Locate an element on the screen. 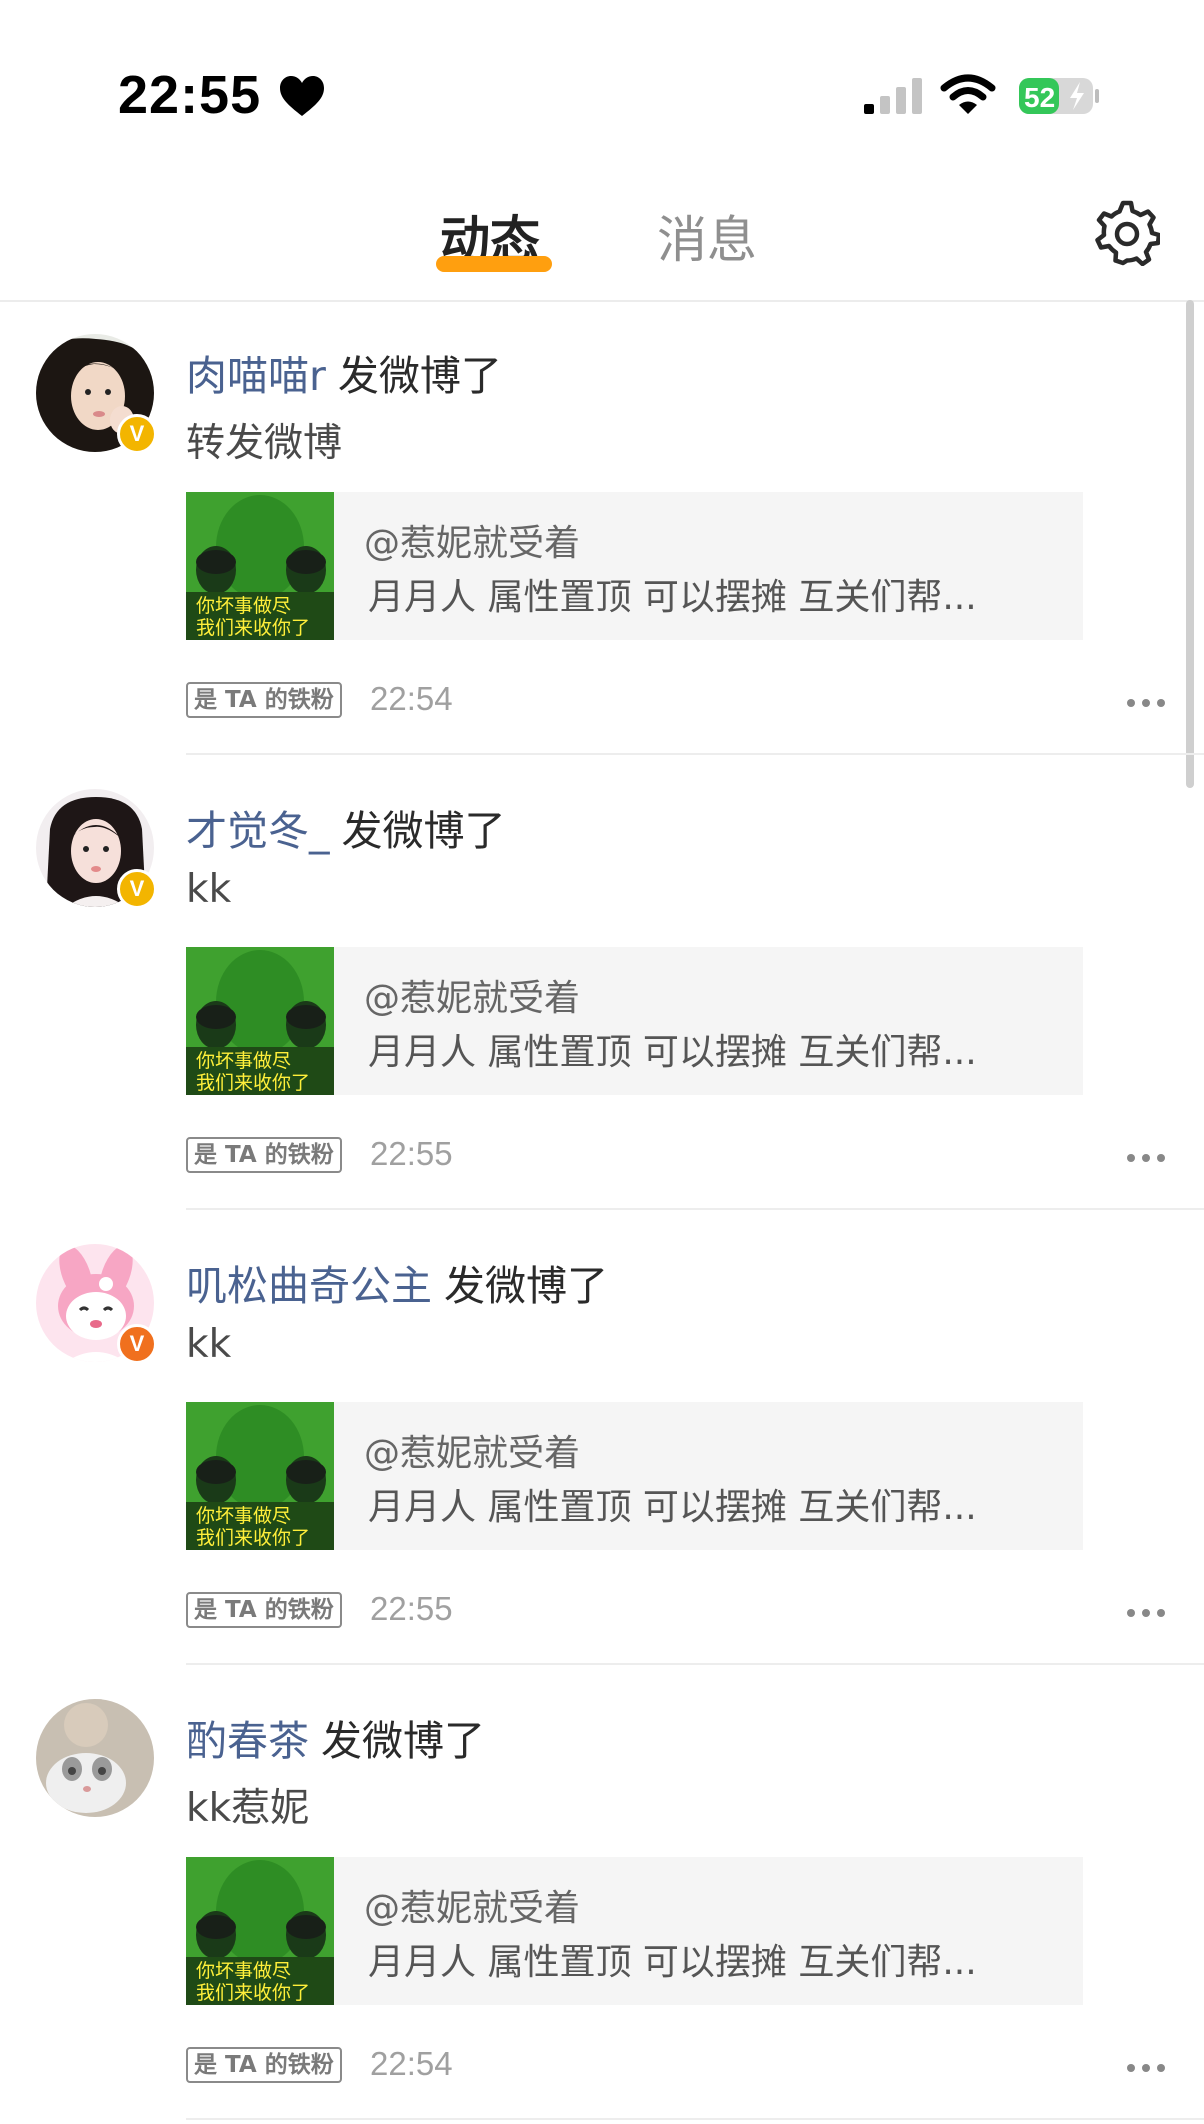 The width and height of the screenshot is (1204, 2124). post-text: 转发微博 is located at coordinates (264, 443).